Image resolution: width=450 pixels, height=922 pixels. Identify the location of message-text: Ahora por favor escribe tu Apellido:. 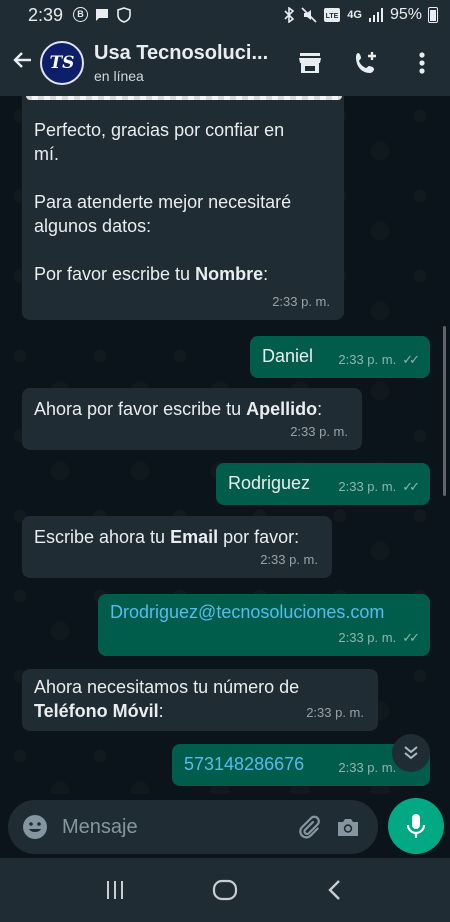
(178, 409).